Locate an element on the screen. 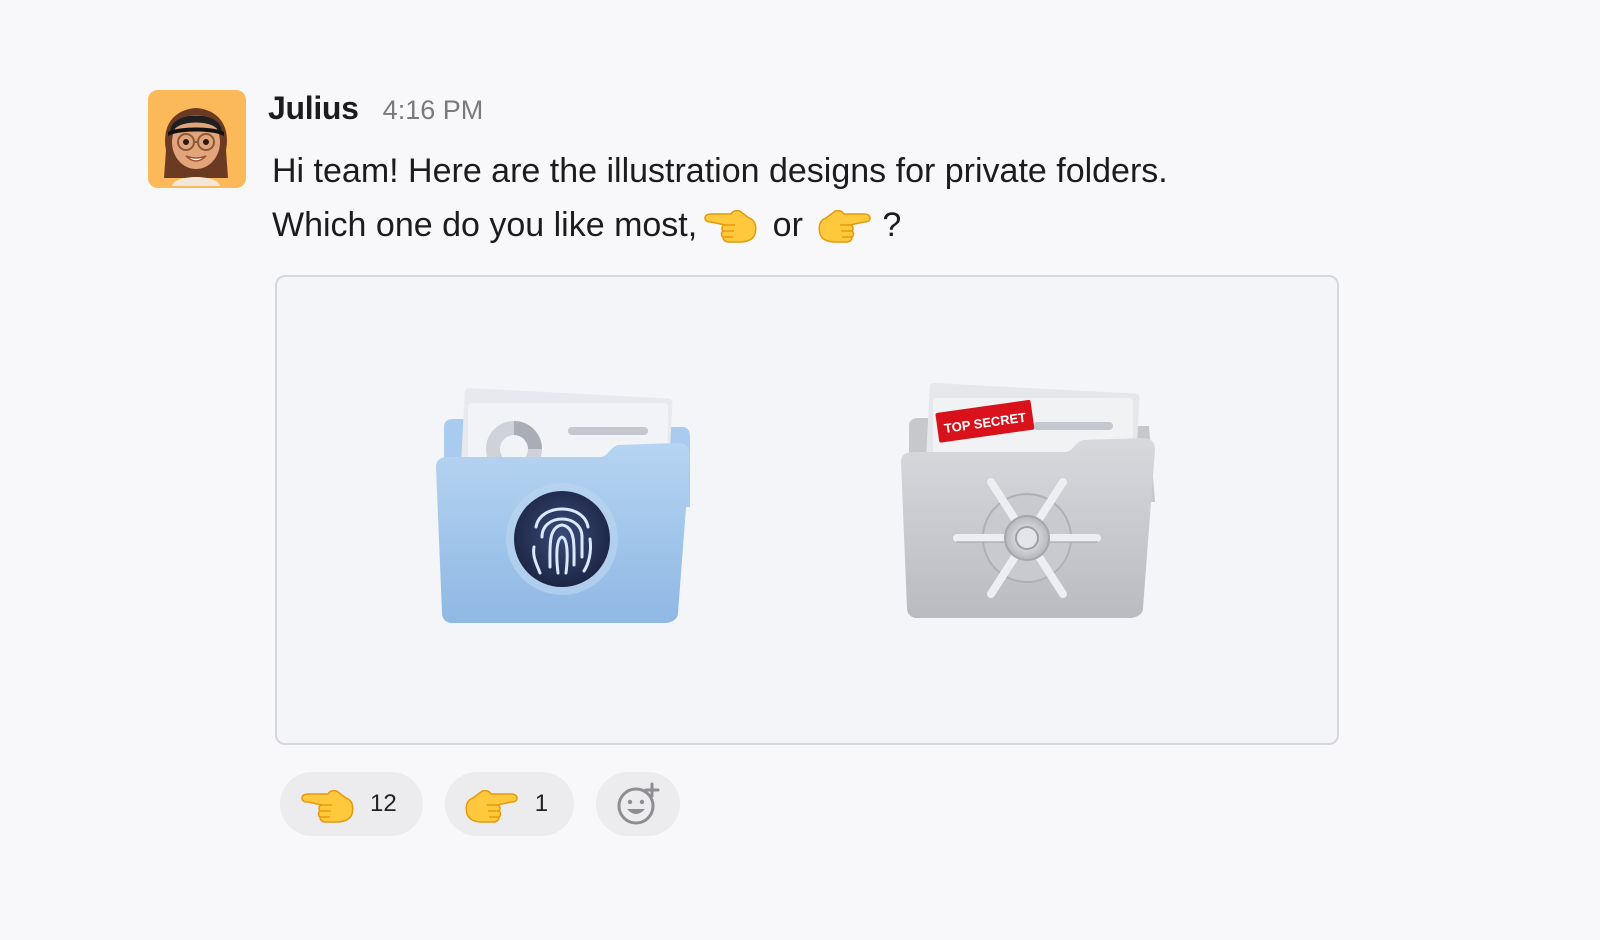  add-reaction-icon is located at coordinates (638, 803).